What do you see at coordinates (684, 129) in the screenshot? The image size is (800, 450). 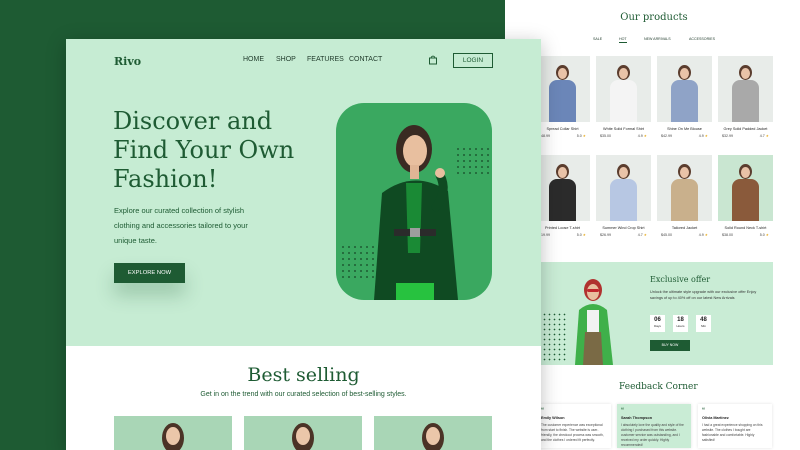 I see `product-name: Shine On Me Blouse` at bounding box center [684, 129].